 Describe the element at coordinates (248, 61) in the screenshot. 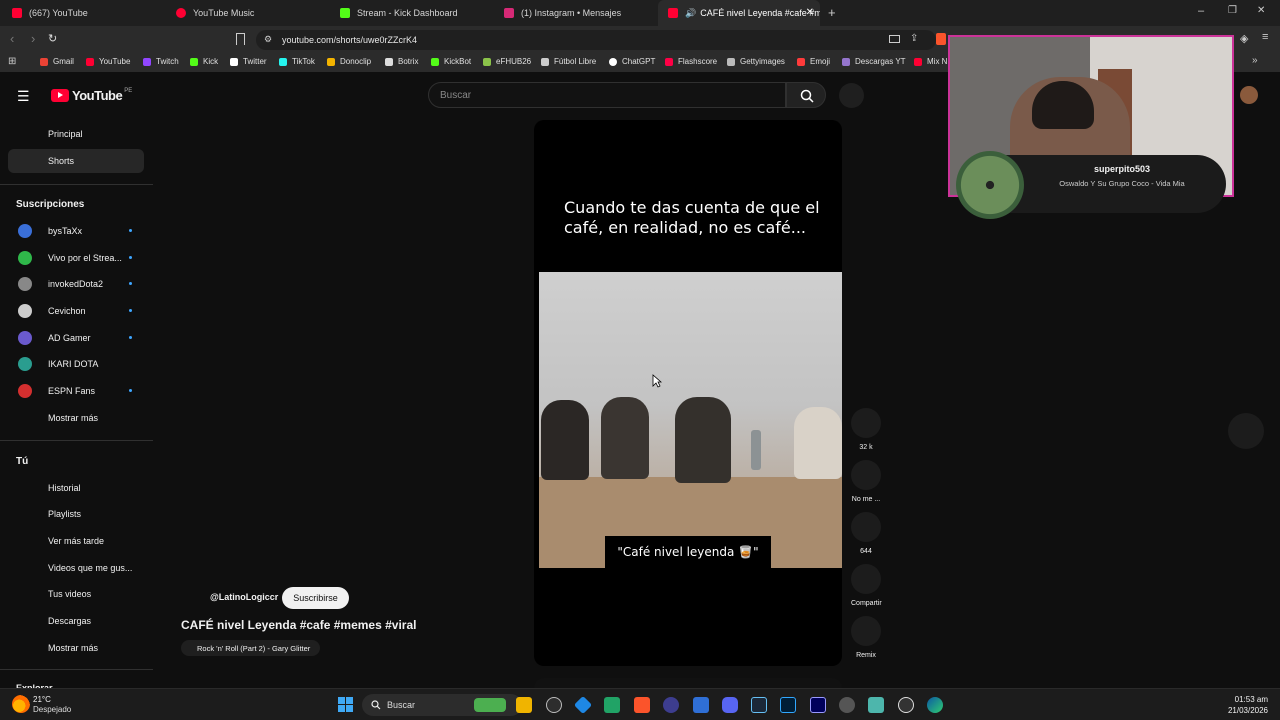

I see `bookmark-twitter: Twitter` at that location.